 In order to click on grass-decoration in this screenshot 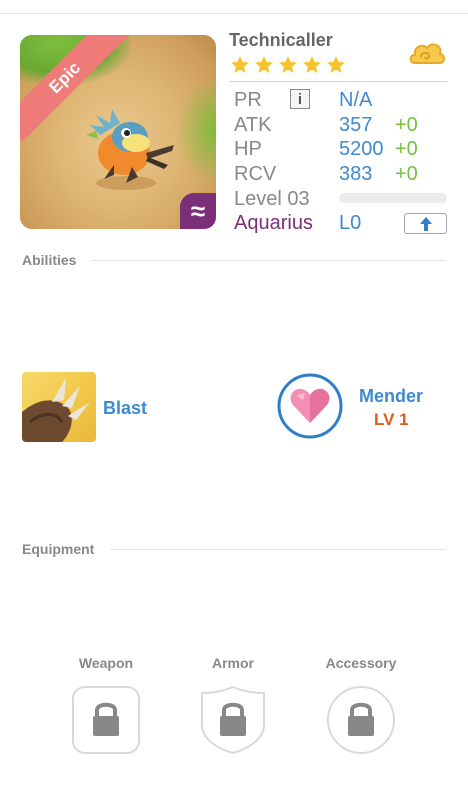, I will do `click(196, 130)`.